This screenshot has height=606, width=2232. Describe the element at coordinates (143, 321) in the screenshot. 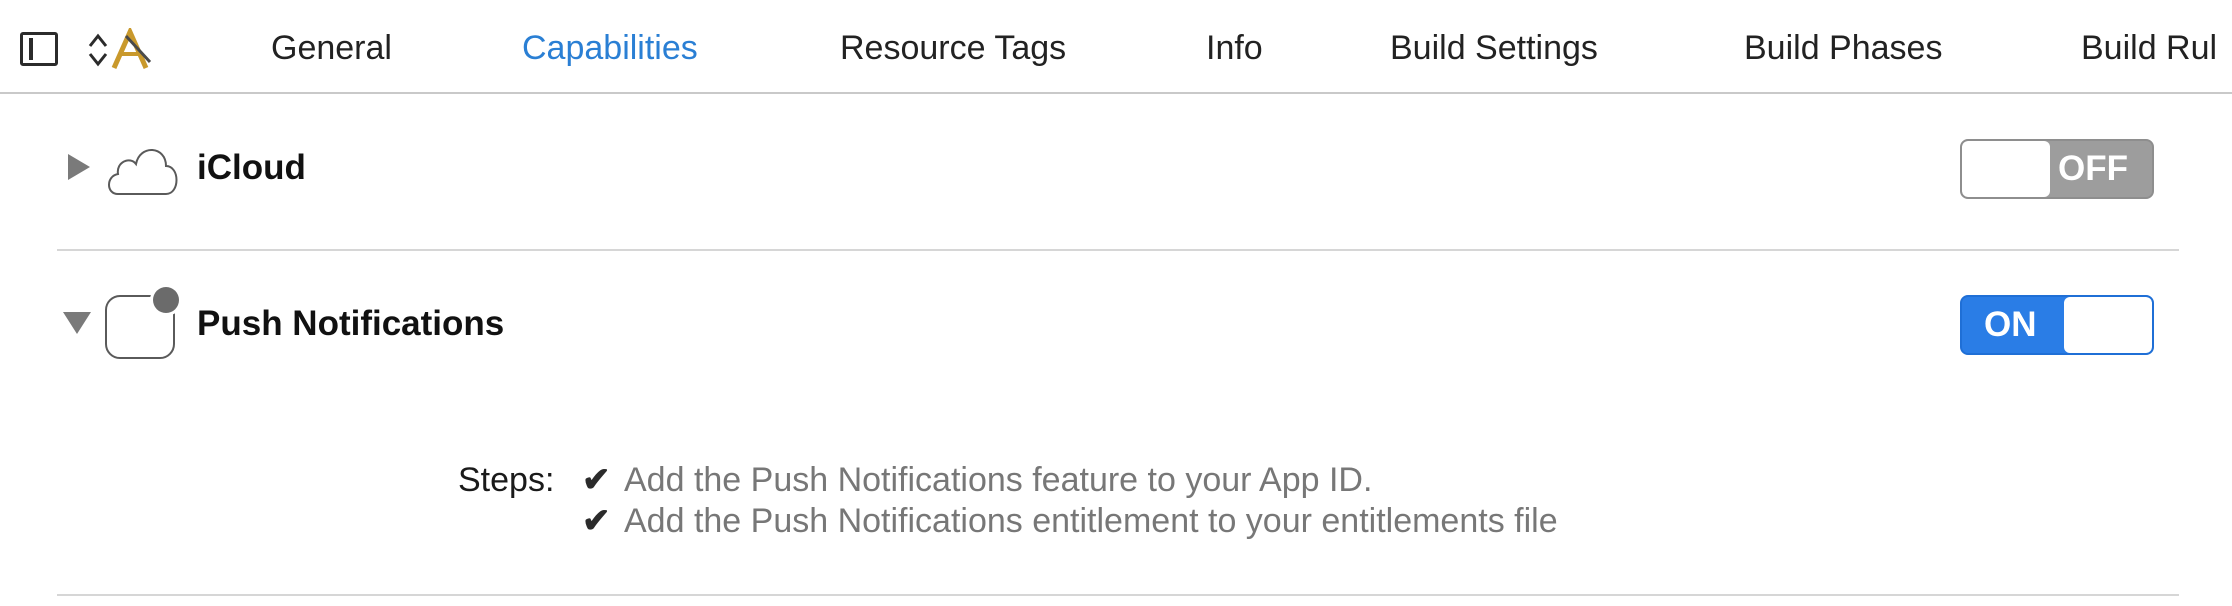

I see `push-notification-icon` at that location.